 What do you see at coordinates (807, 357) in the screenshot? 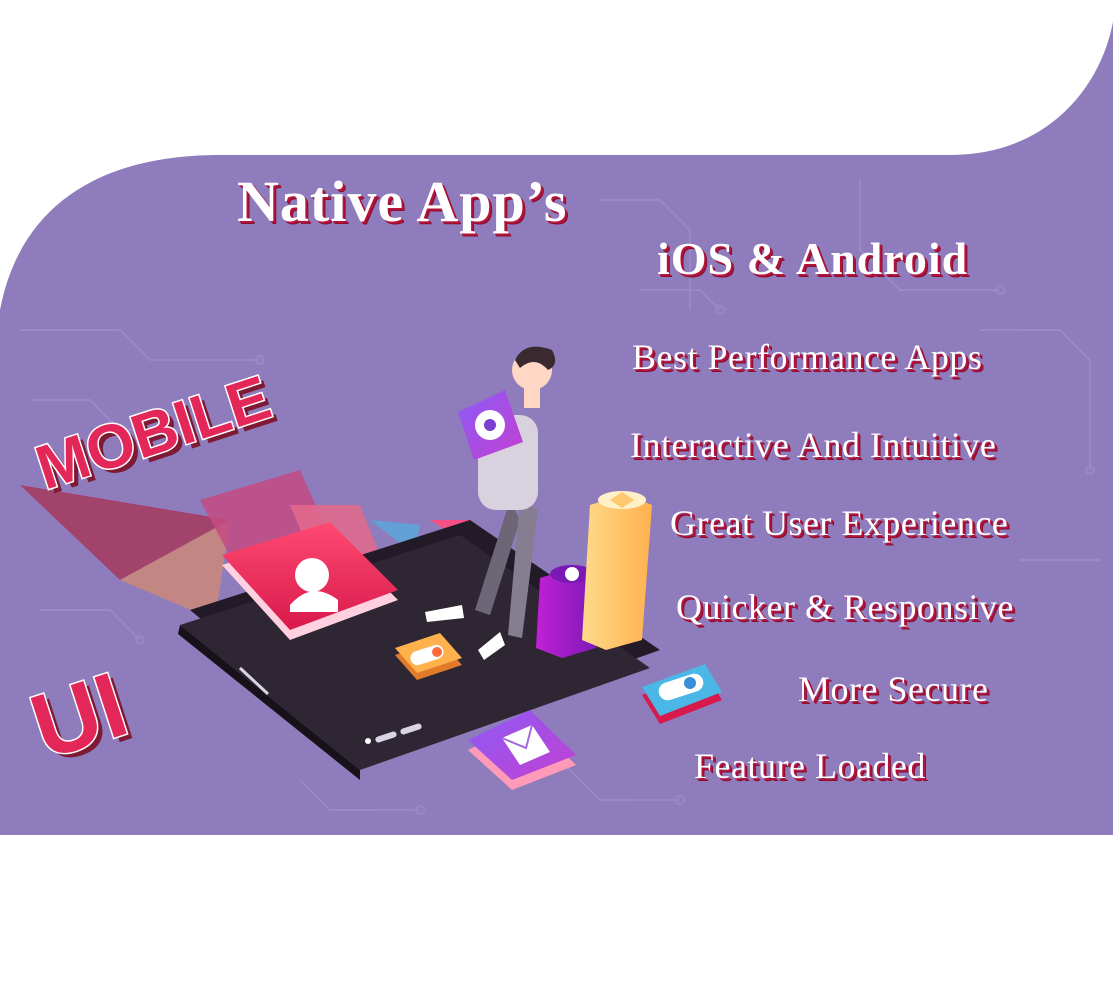
I see `feature-item: Best Performance Apps` at bounding box center [807, 357].